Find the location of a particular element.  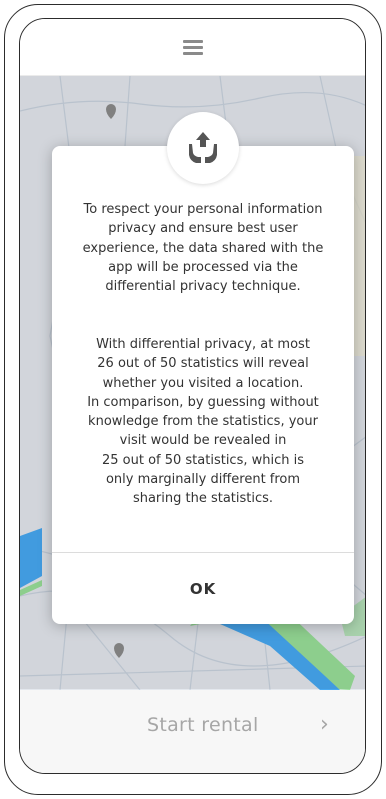

top-bar is located at coordinates (192, 47).